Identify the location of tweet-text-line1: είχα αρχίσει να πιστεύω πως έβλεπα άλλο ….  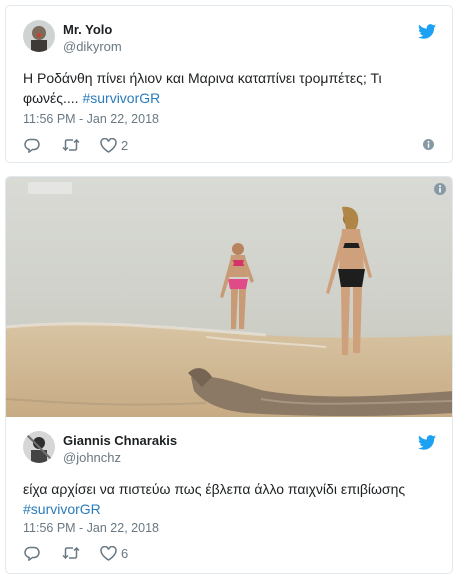
(214, 489).